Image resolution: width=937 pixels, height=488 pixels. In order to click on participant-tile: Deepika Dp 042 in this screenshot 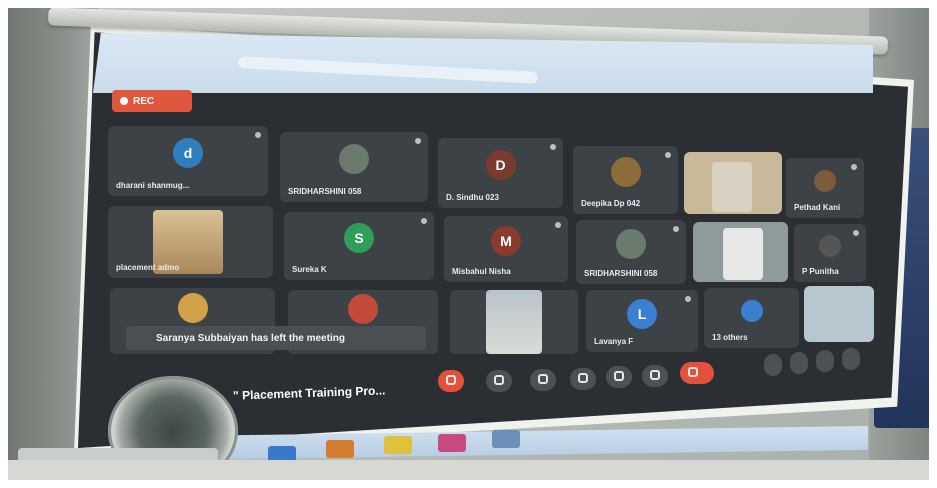, I will do `click(625, 180)`.